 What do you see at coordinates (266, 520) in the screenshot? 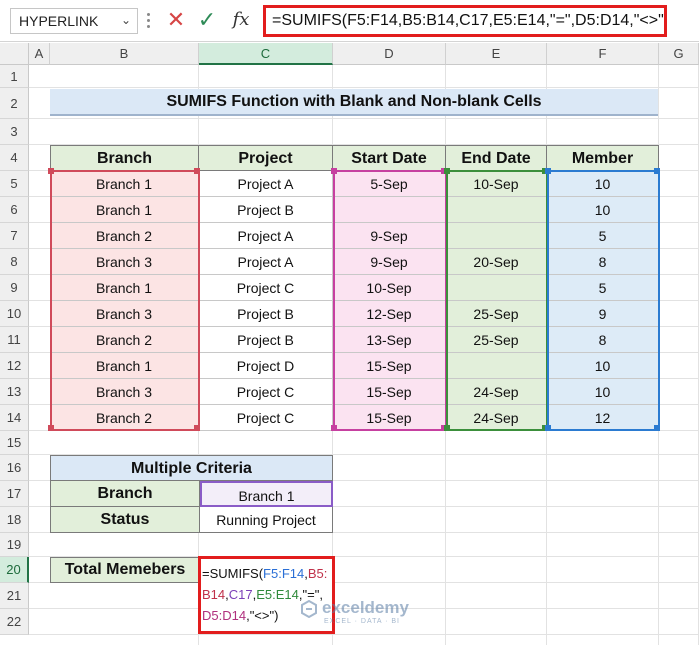
I see `criteria-status-value: Running Project` at bounding box center [266, 520].